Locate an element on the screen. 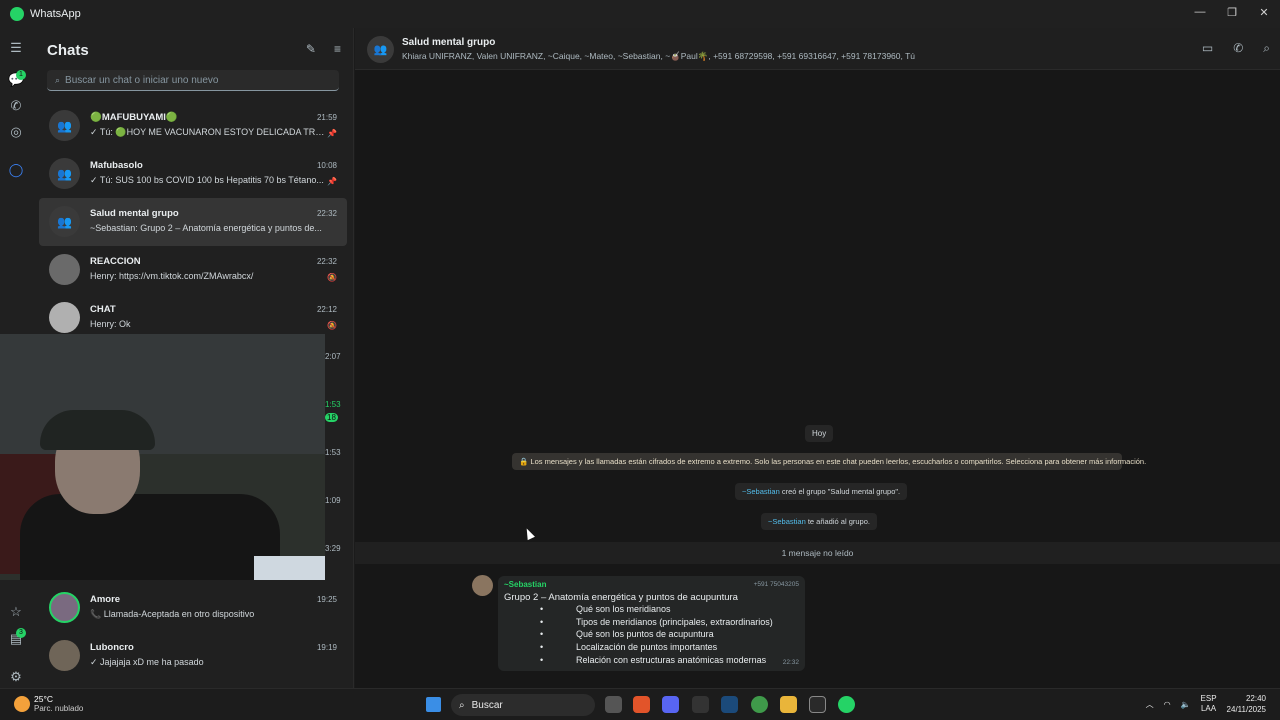 Image resolution: width=1280 pixels, height=720 pixels. settings-icon: ⚙ is located at coordinates (16, 677).